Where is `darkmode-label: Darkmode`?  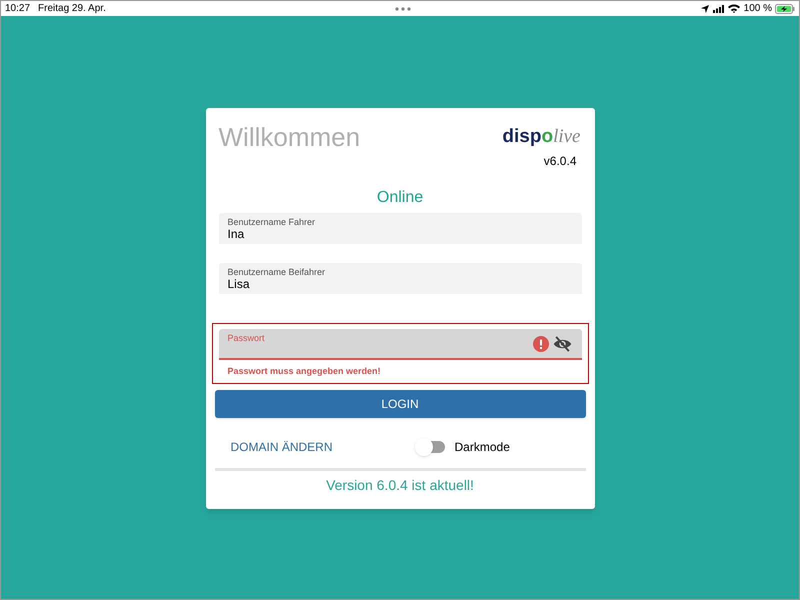 darkmode-label: Darkmode is located at coordinates (482, 447).